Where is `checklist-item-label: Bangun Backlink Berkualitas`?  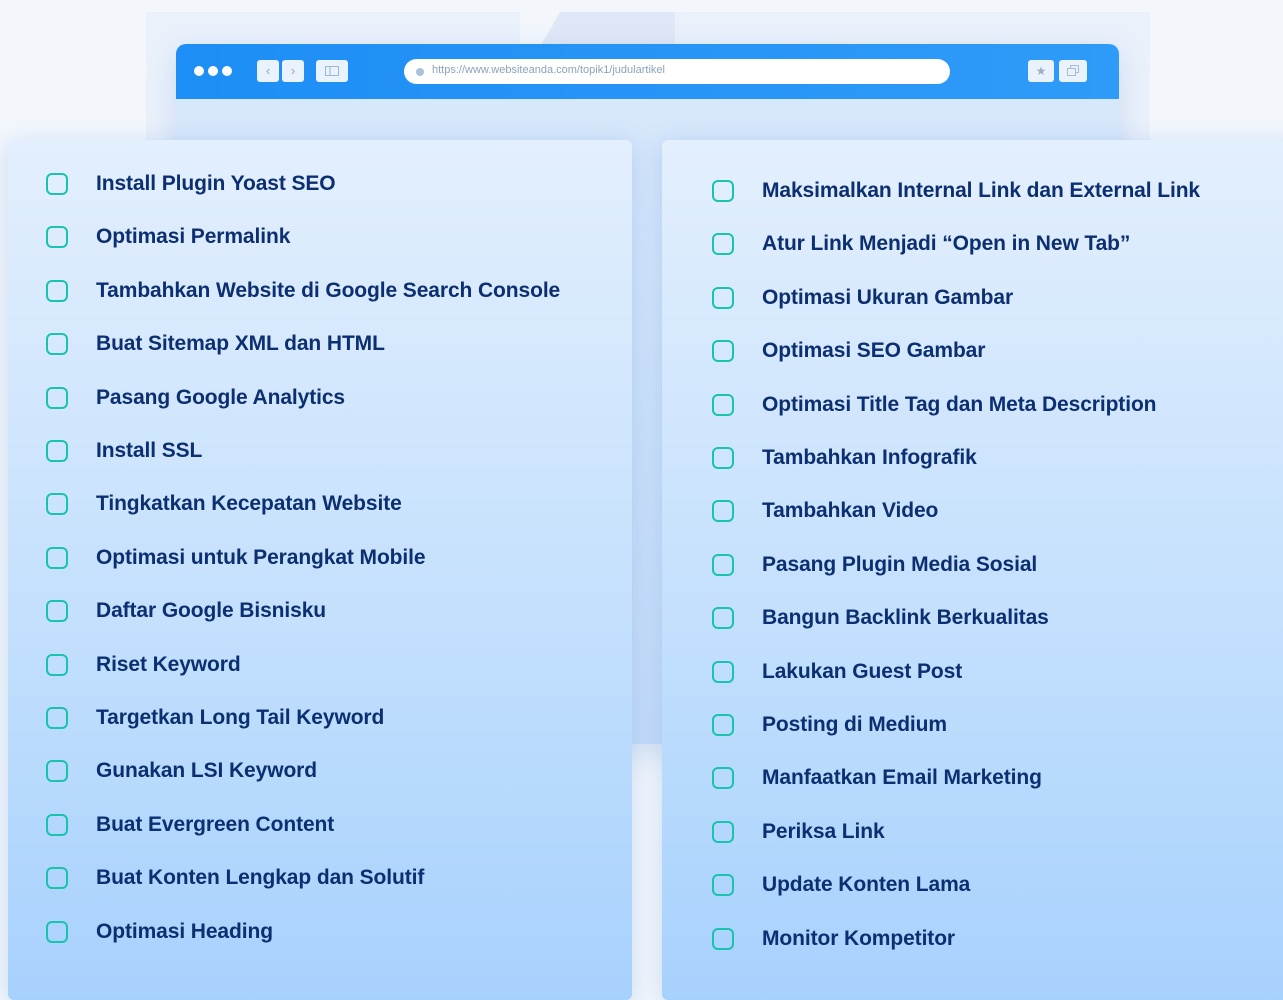 checklist-item-label: Bangun Backlink Berkualitas is located at coordinates (905, 618).